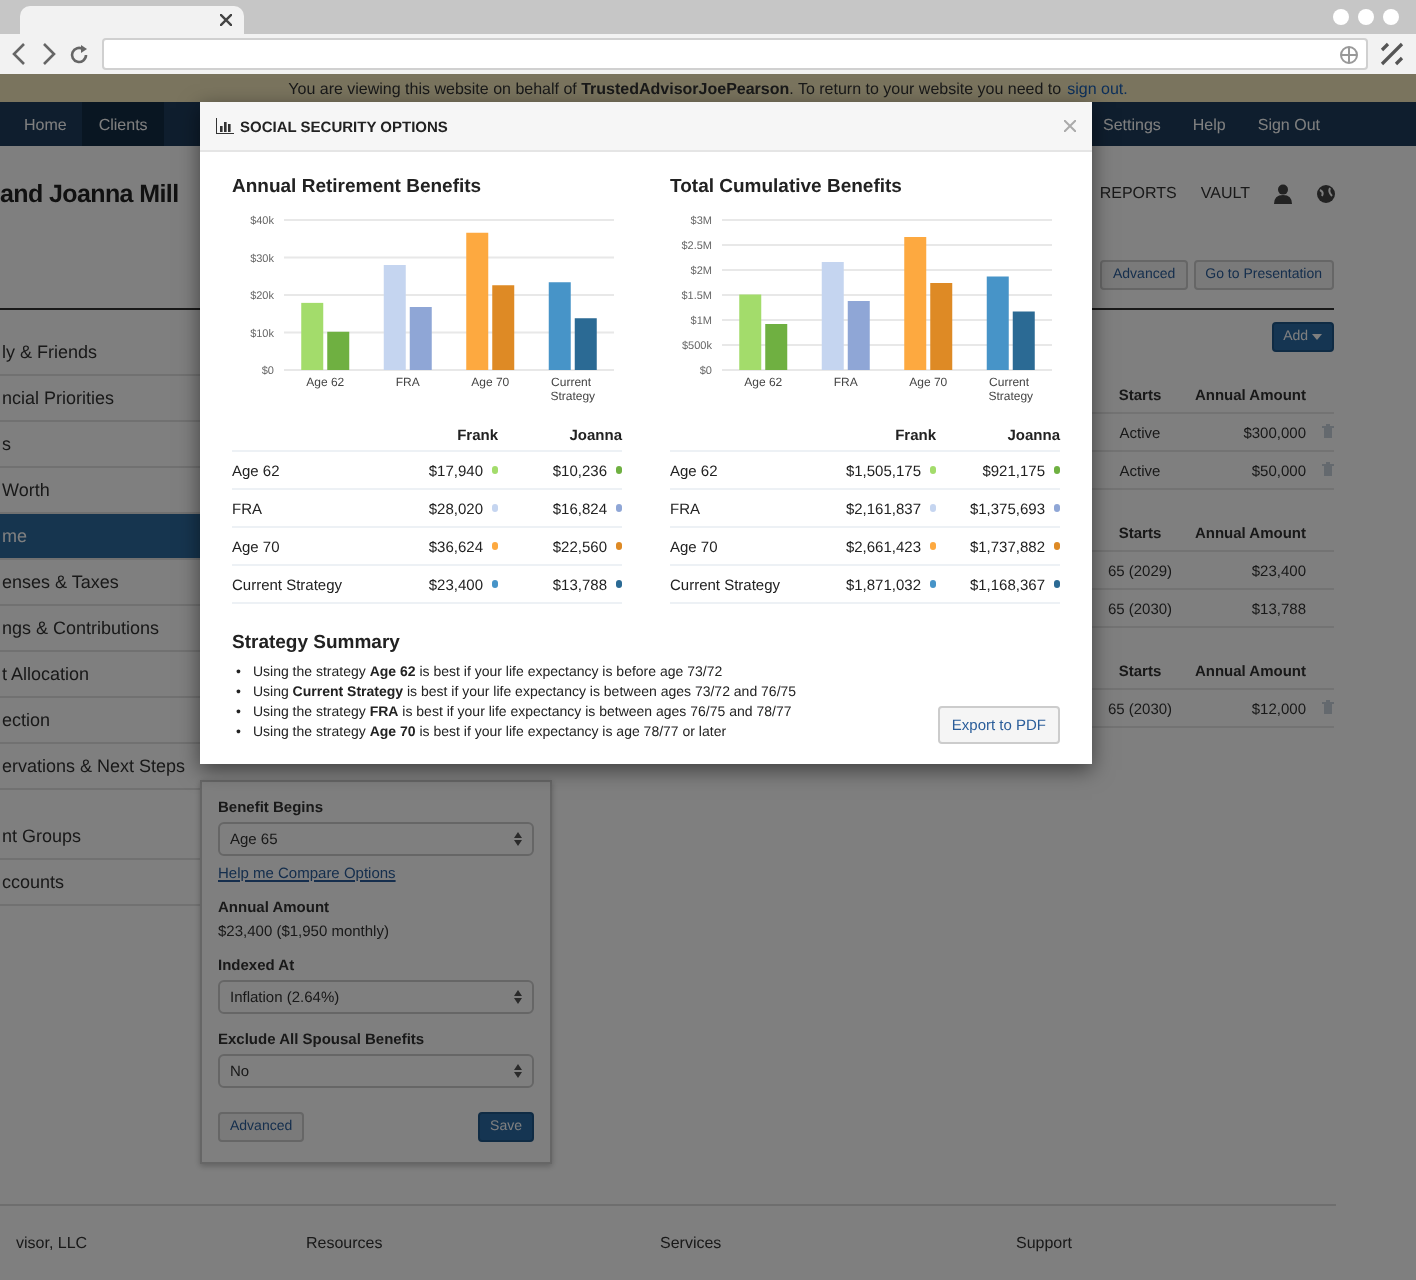 The height and width of the screenshot is (1280, 1416). Describe the element at coordinates (1366, 17) in the screenshot. I see `window-dots-icon` at that location.